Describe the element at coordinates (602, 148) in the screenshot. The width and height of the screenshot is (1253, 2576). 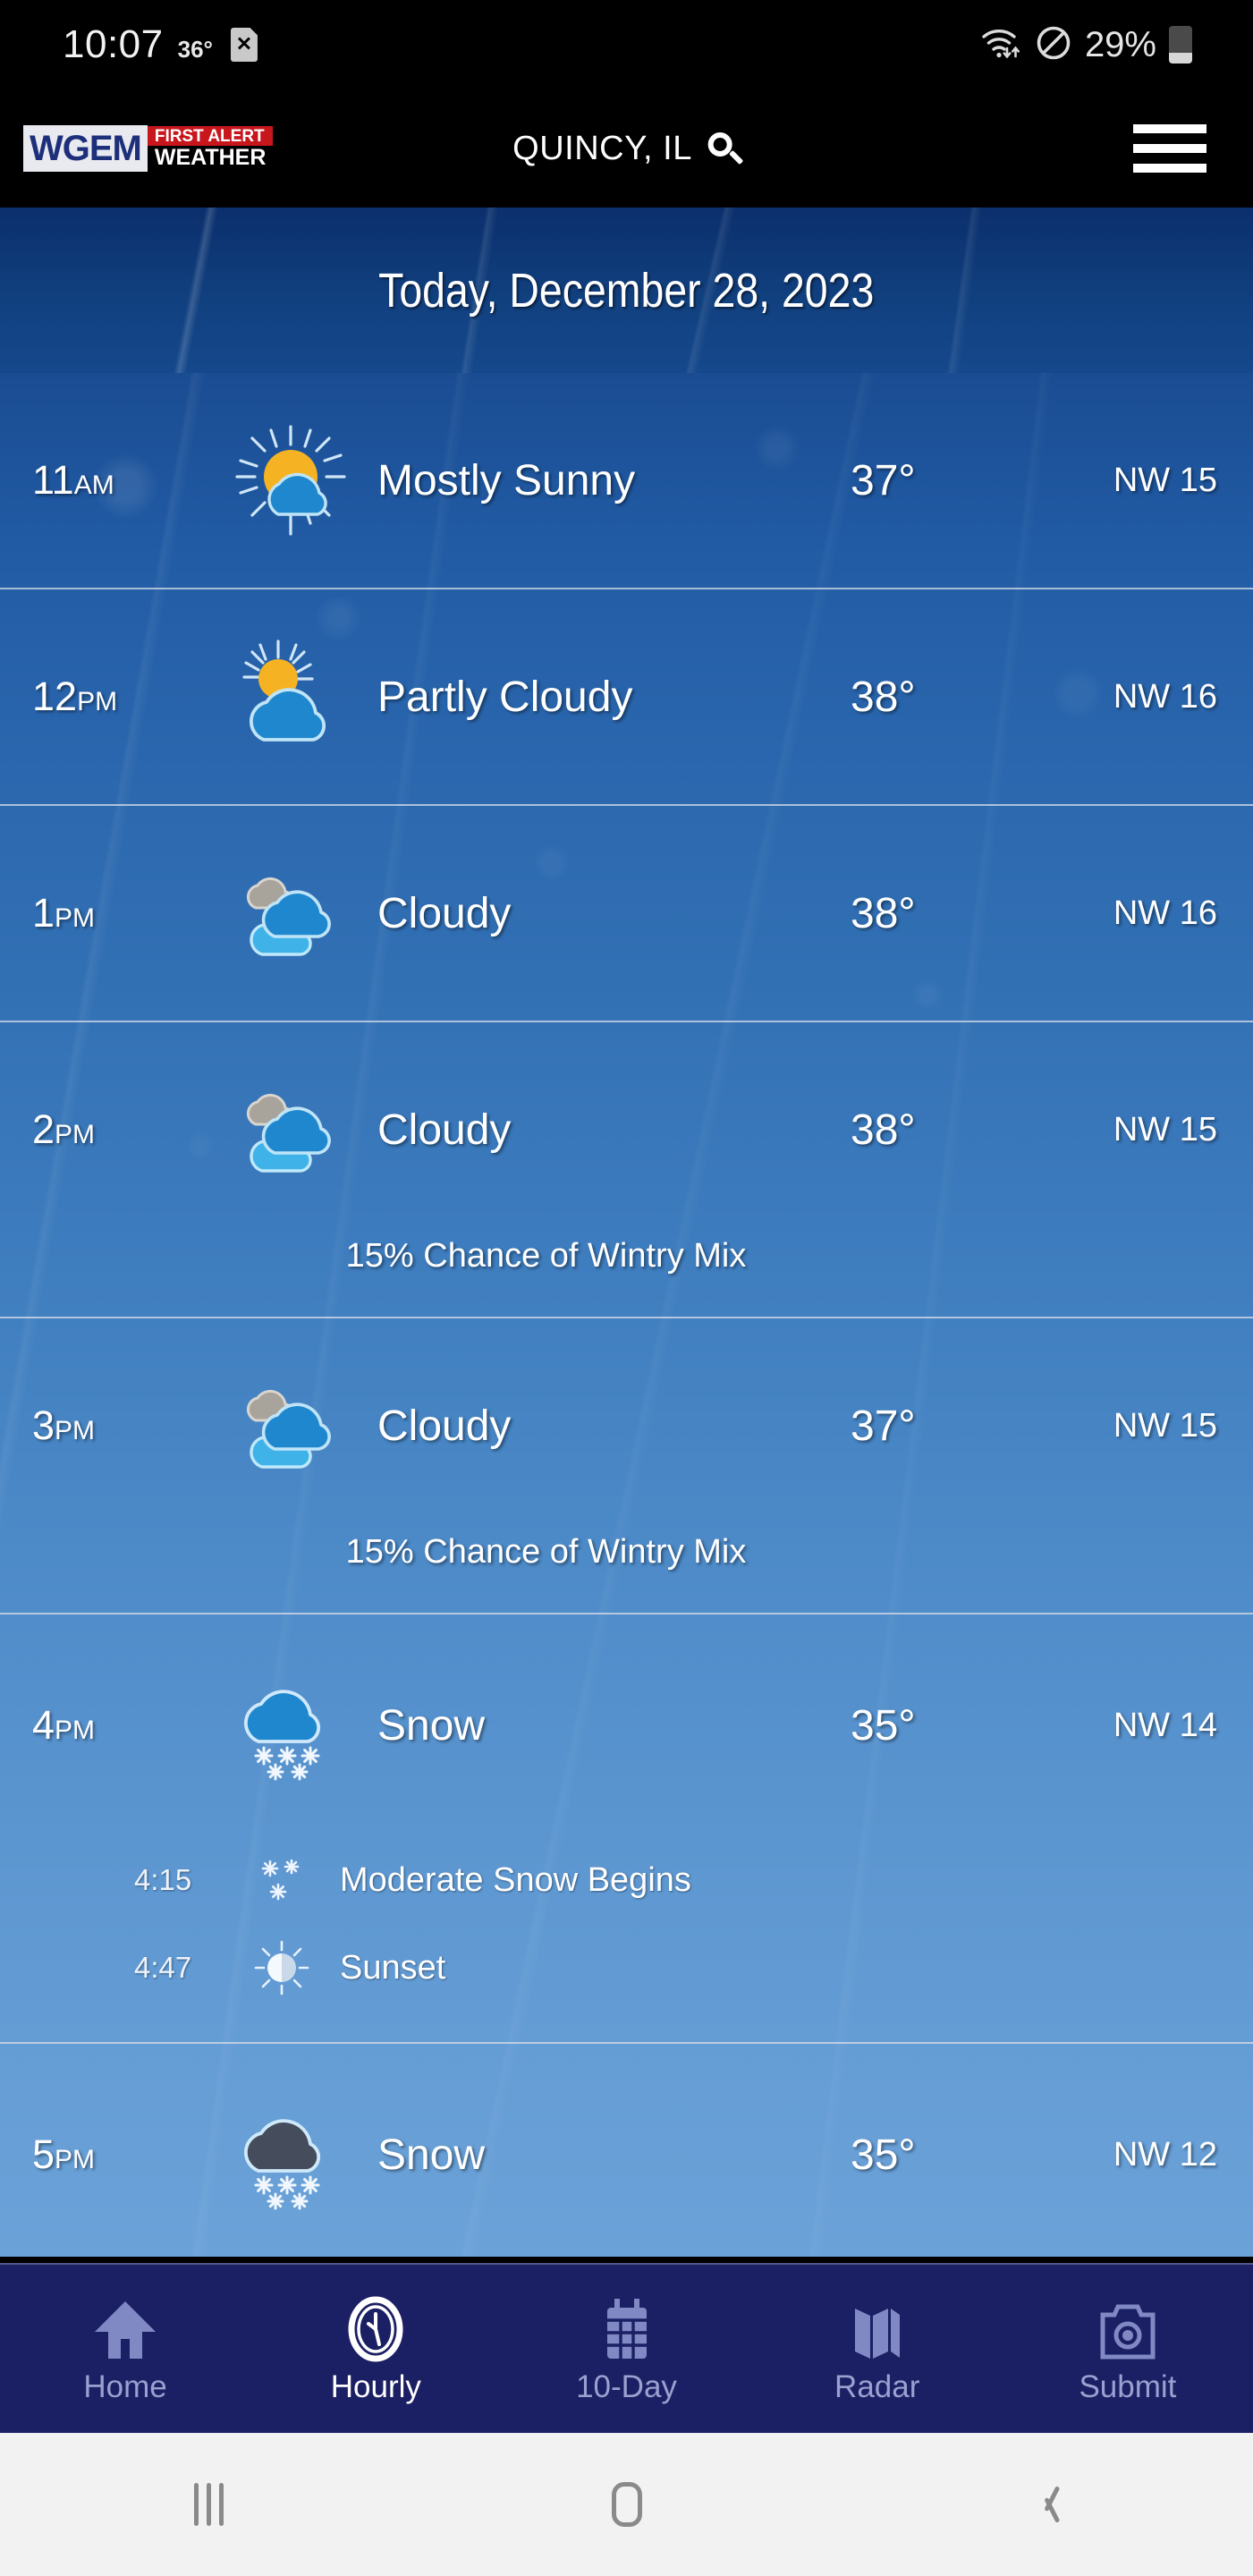
I see `location-label: QUINCY, IL` at that location.